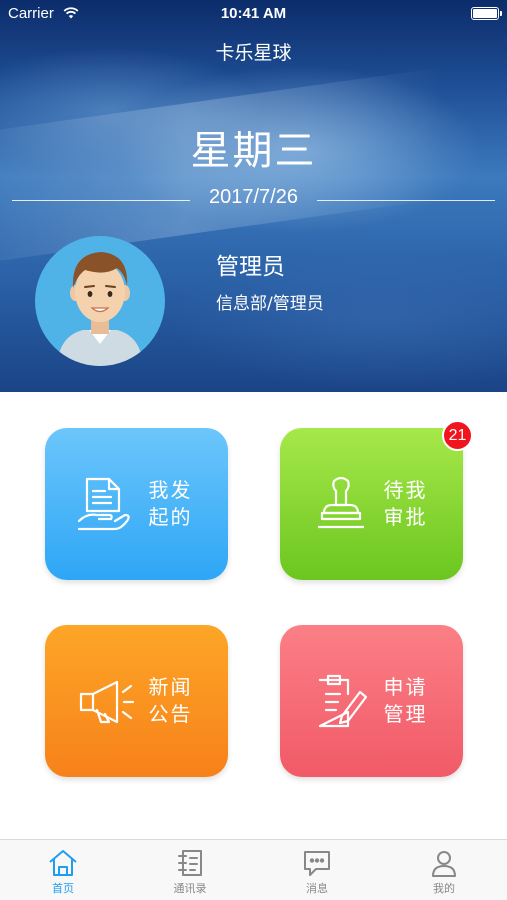  What do you see at coordinates (317, 863) in the screenshot?
I see `message-icon` at bounding box center [317, 863].